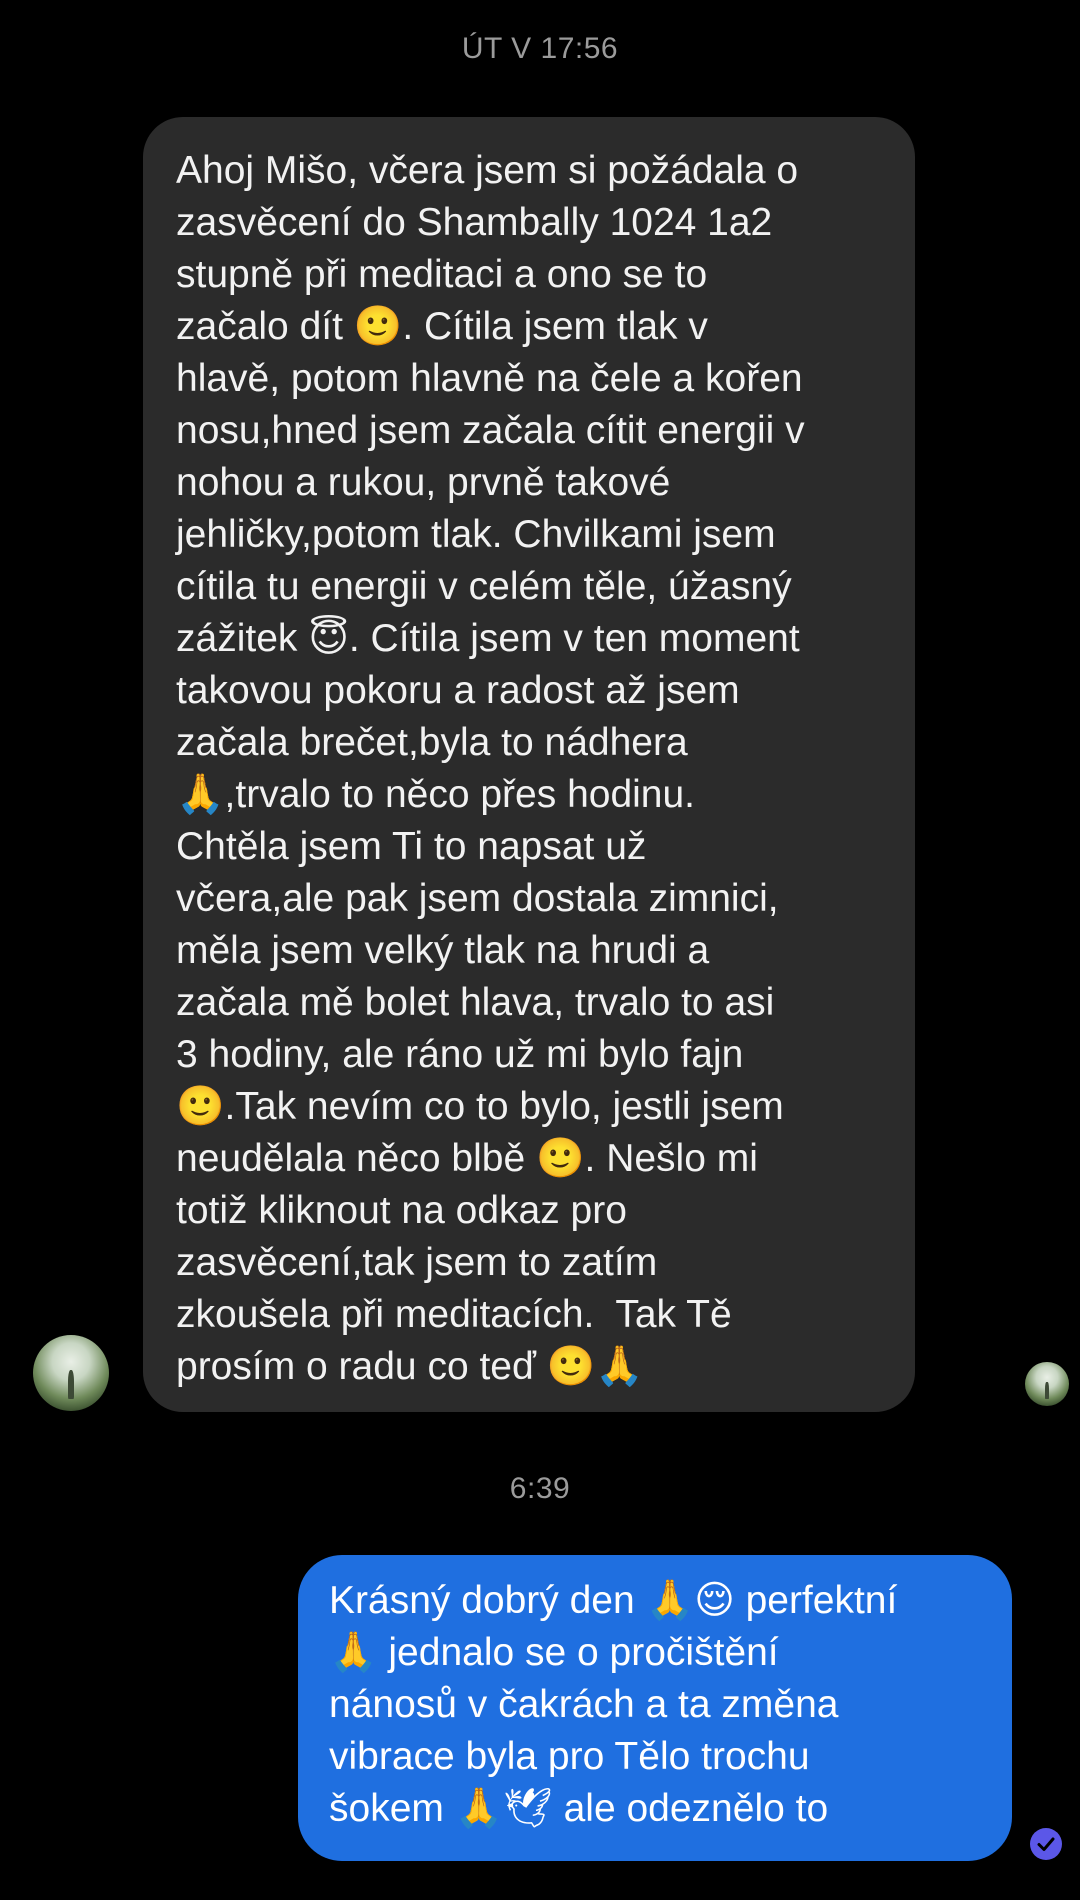 This screenshot has width=1080, height=1900. Describe the element at coordinates (540, 1488) in the screenshot. I see `message-timestamp: 6:39` at that location.